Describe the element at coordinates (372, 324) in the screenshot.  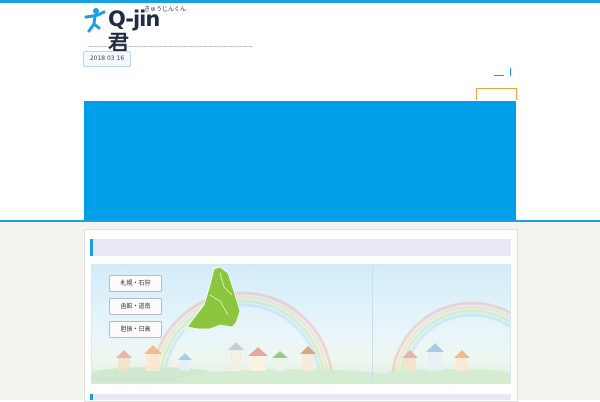
I see `map-divider` at that location.